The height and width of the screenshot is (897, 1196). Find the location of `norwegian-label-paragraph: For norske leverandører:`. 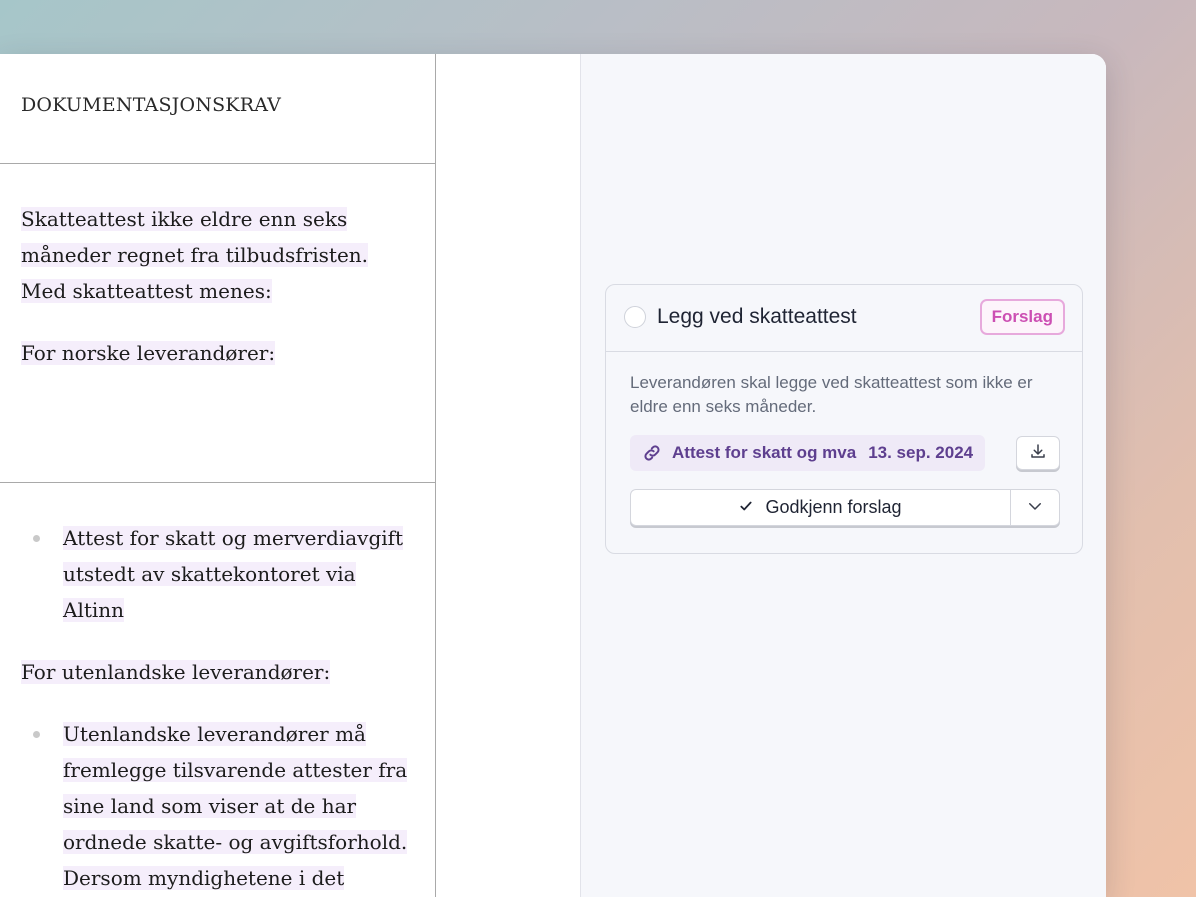

norwegian-label-paragraph: For norske leverandører: is located at coordinates (217, 353).